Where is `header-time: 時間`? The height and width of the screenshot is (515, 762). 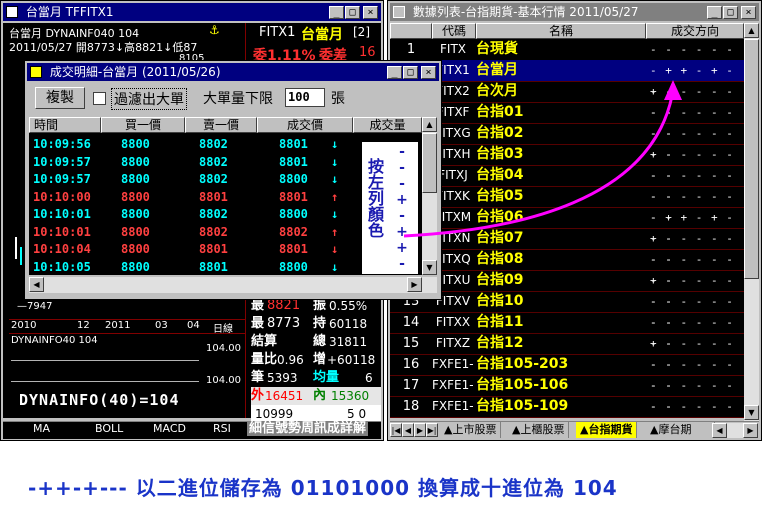
header-time: 時間 is located at coordinates (65, 125).